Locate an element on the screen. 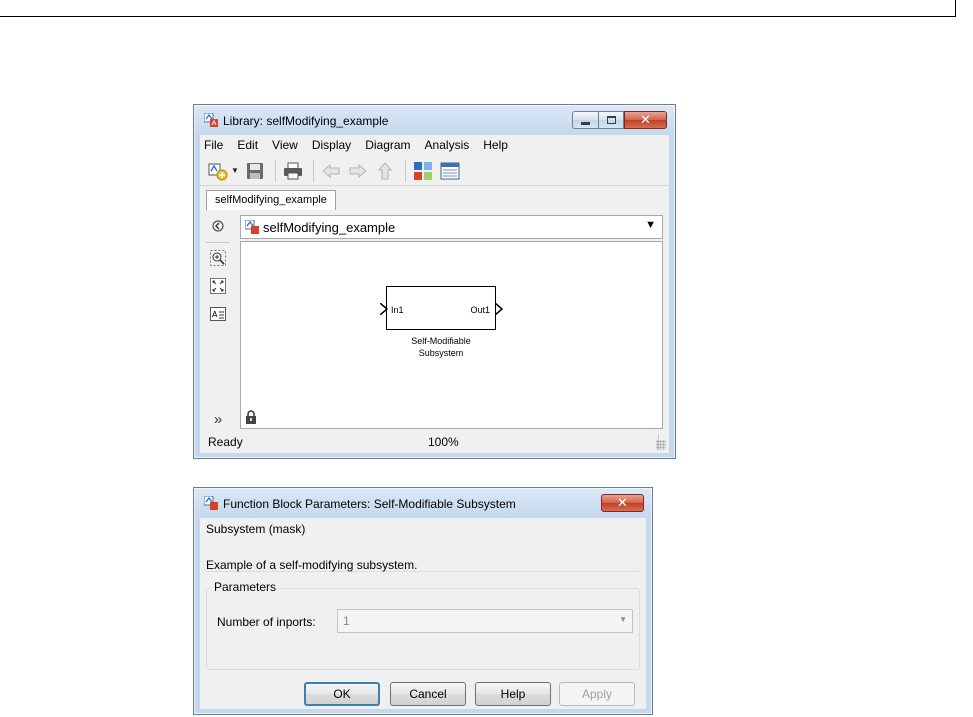 Image resolution: width=973 pixels, height=717 pixels. fit-view-icon is located at coordinates (218, 286).